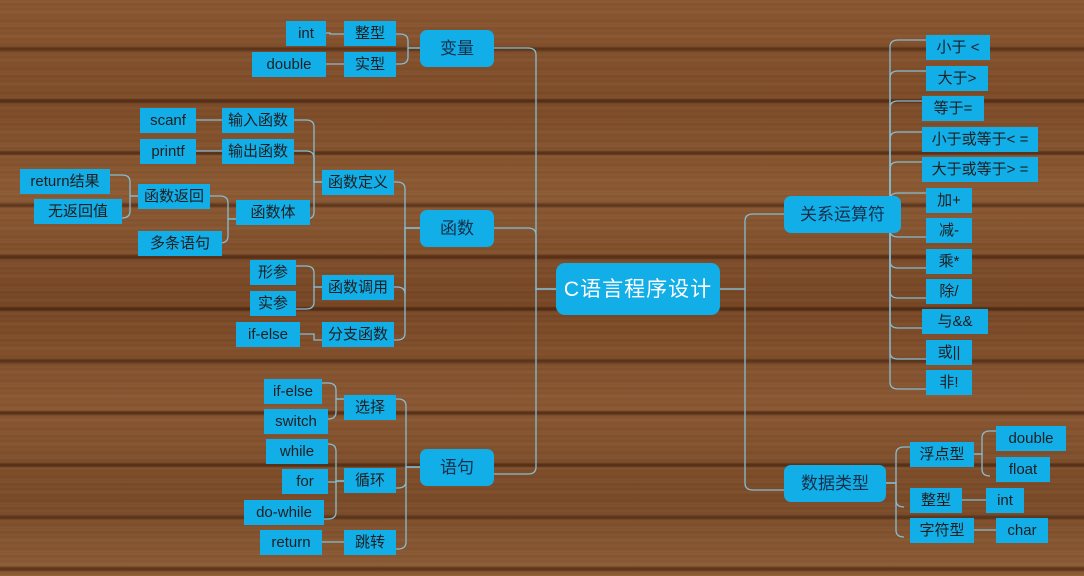 This screenshot has height=576, width=1084. I want to click on root-node-c-language: C语言程序设计, so click(638, 289).